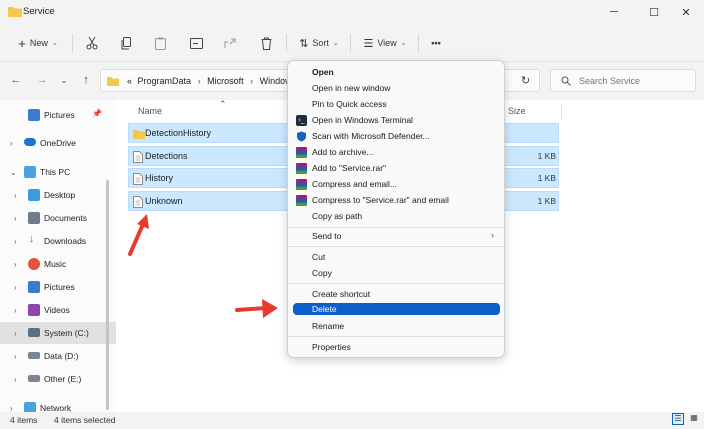 This screenshot has width=704, height=429. I want to click on menu-item-copy-as-path: Copy as path, so click(396, 216).